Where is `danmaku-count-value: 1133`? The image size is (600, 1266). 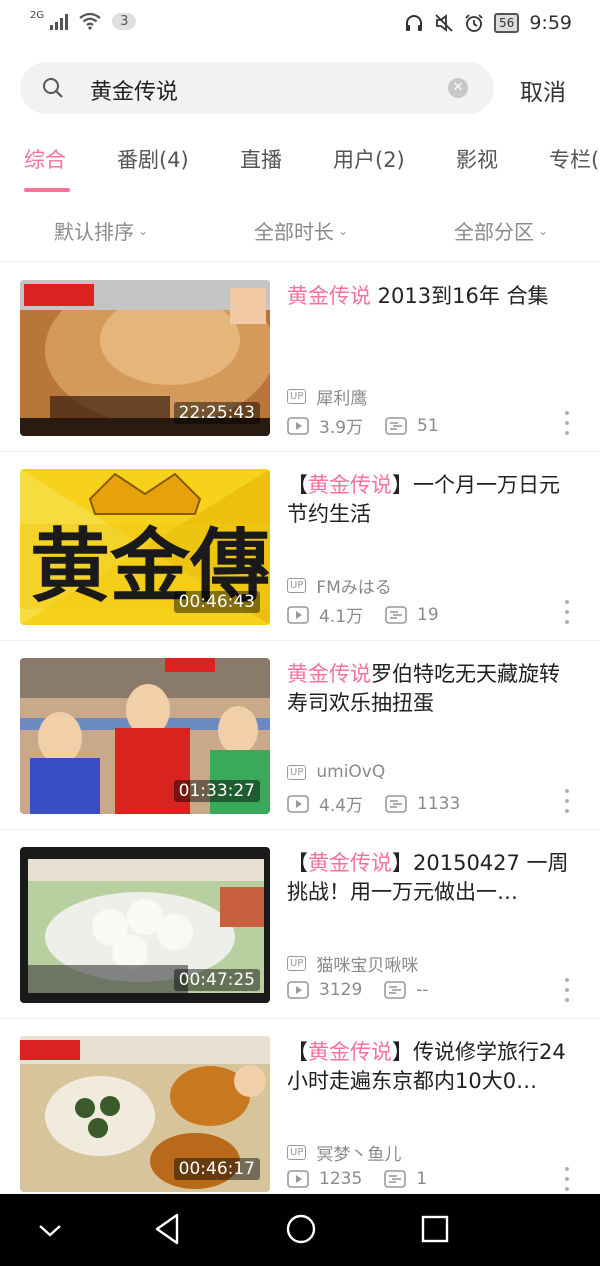
danmaku-count-value: 1133 is located at coordinates (439, 803).